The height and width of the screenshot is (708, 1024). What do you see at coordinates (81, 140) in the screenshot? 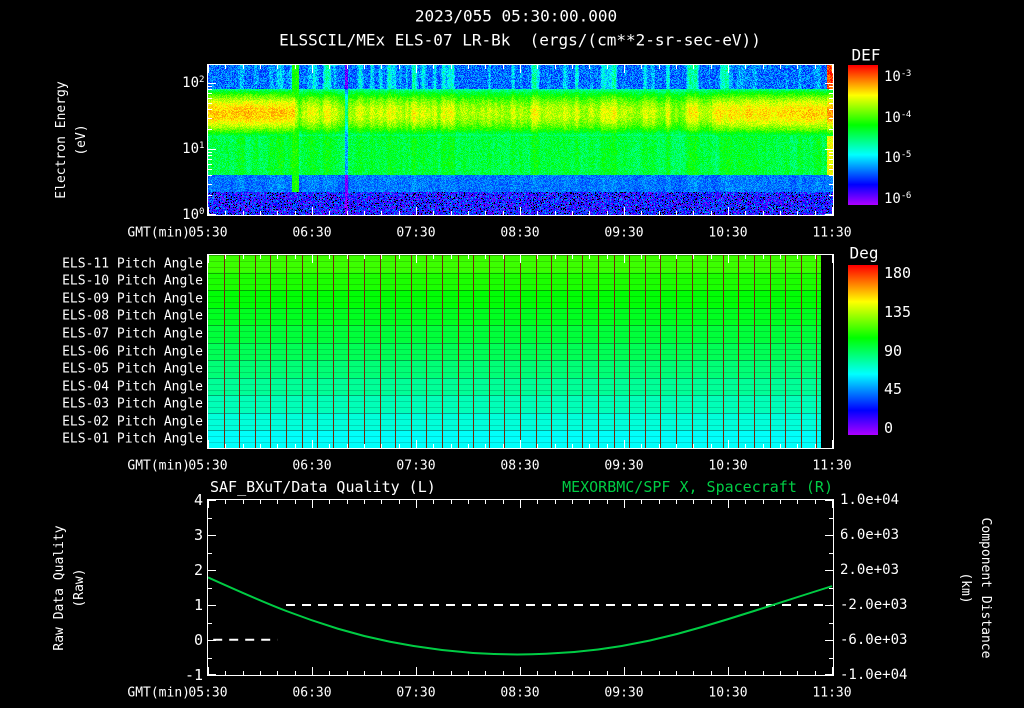
I see `energy-axis-label-line2: (eV)` at bounding box center [81, 140].